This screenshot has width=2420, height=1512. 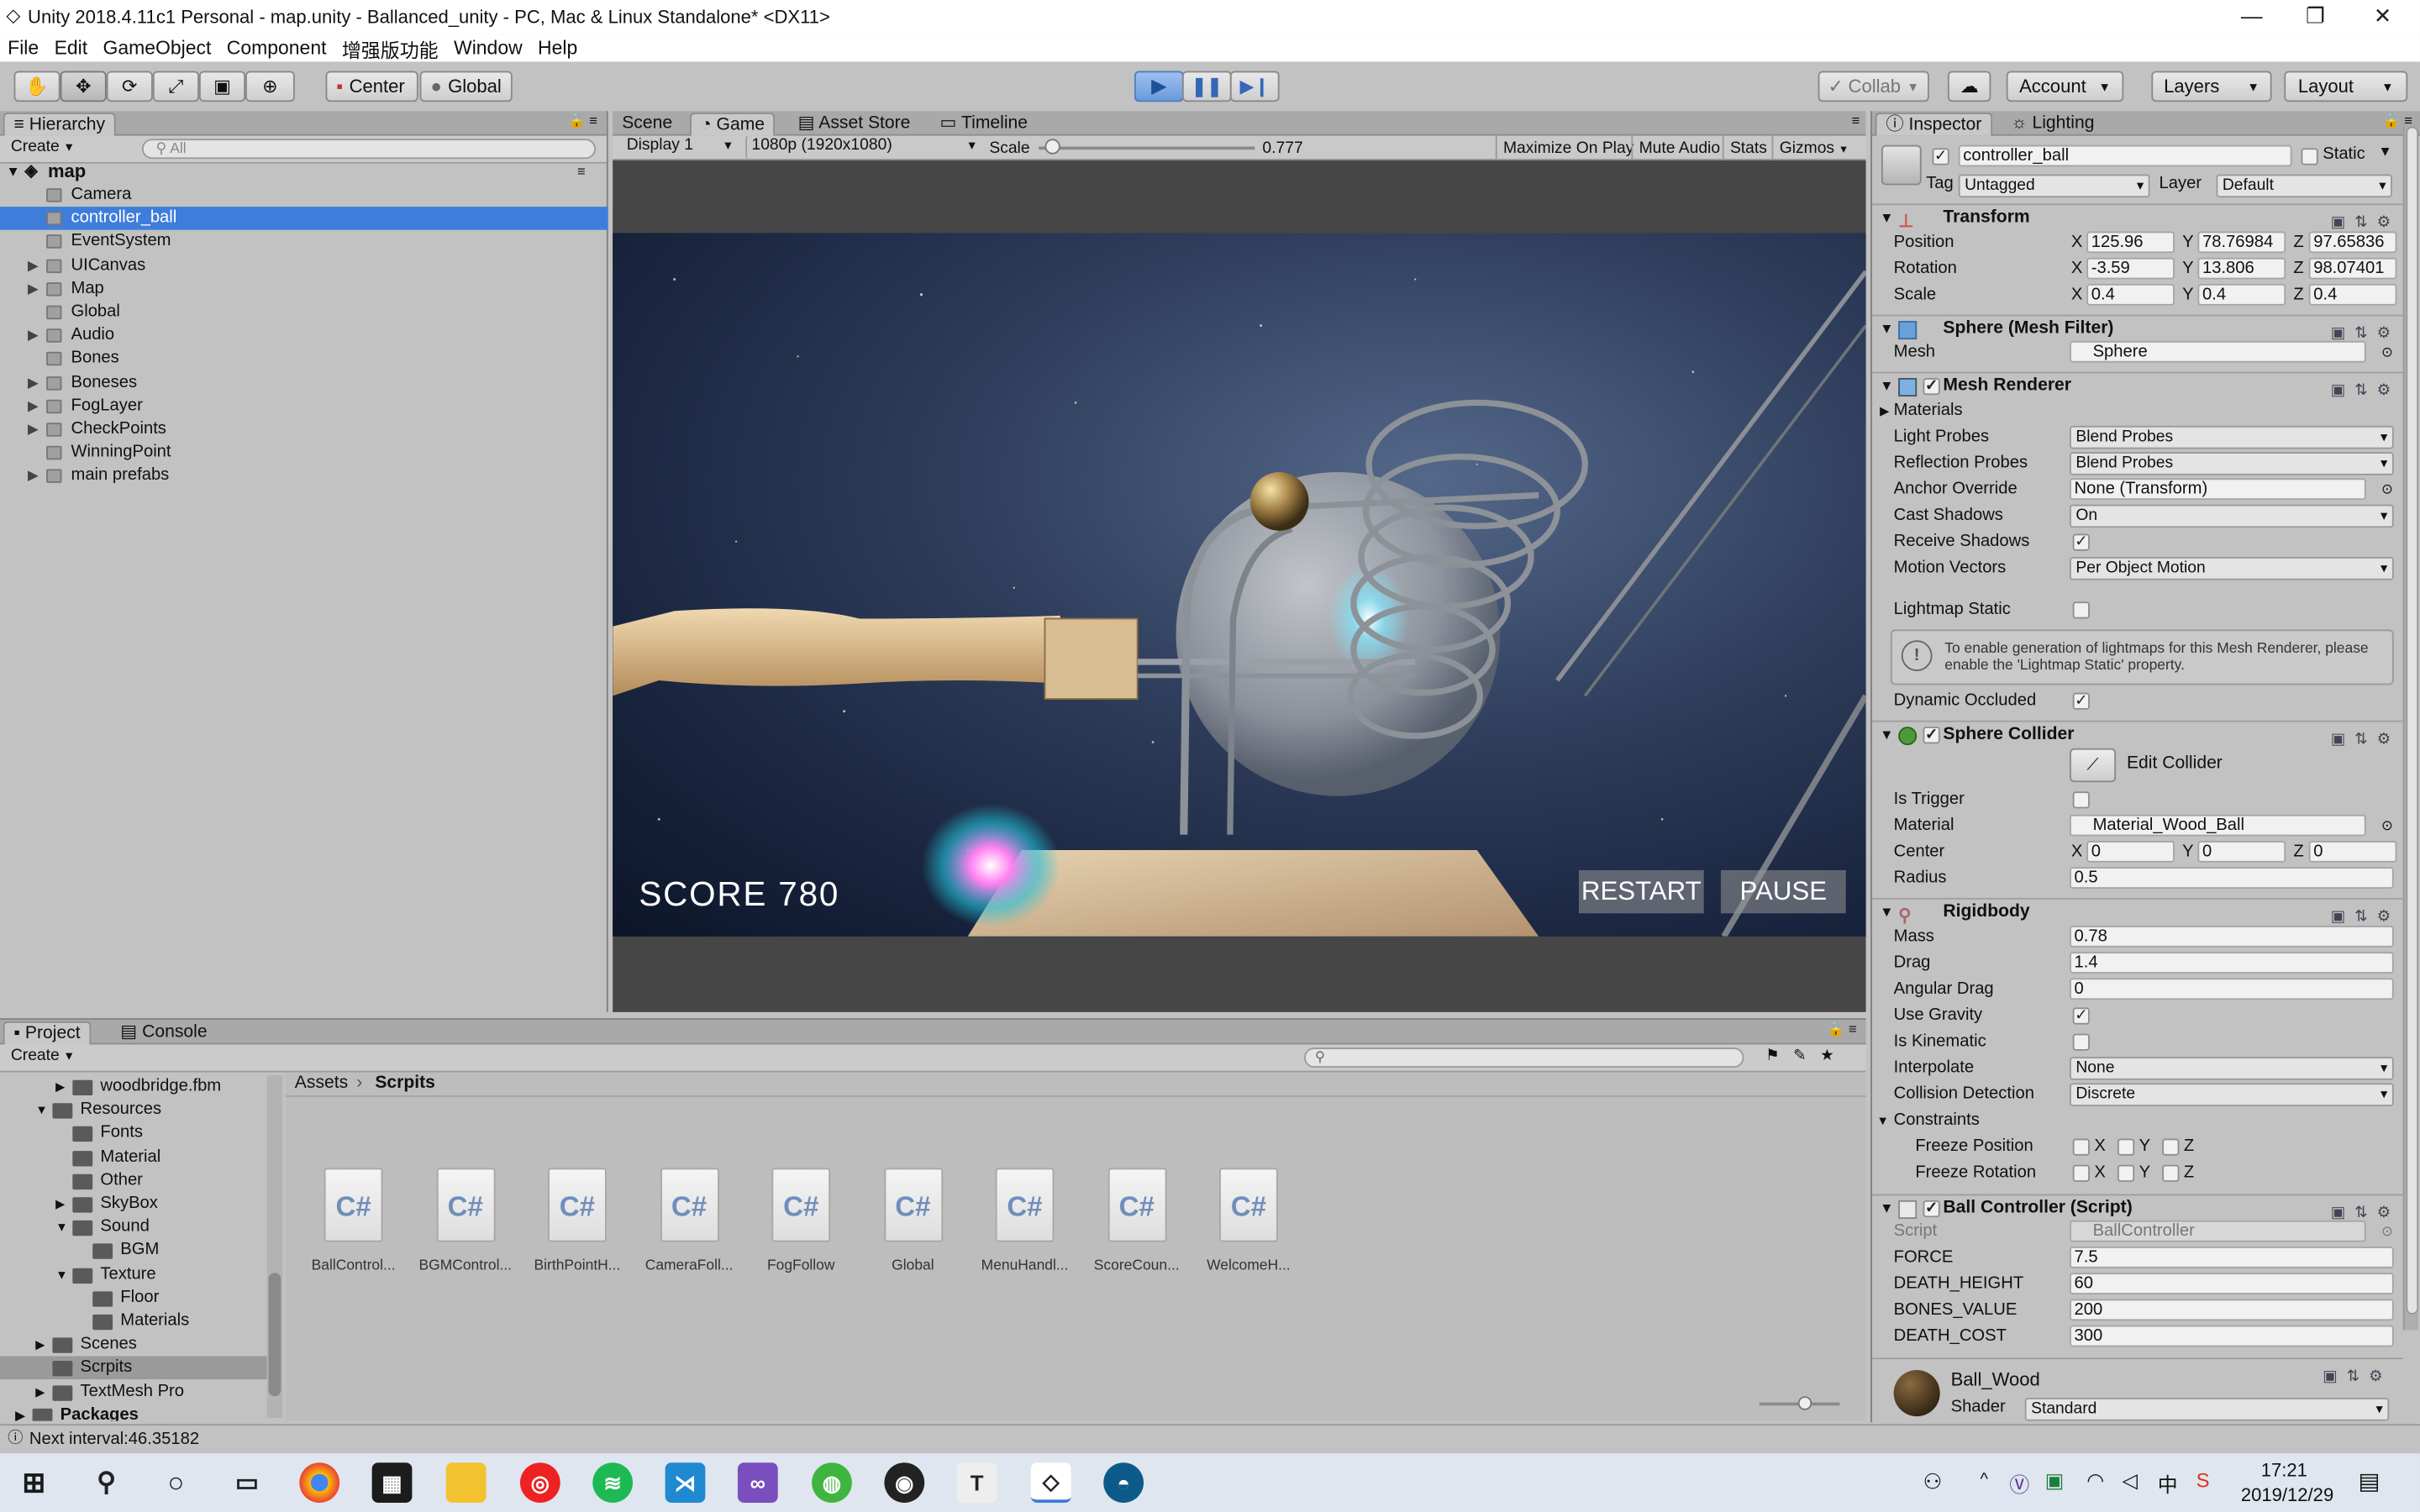 What do you see at coordinates (2232, 1283) in the screenshot?
I see `death-height-field: 60` at bounding box center [2232, 1283].